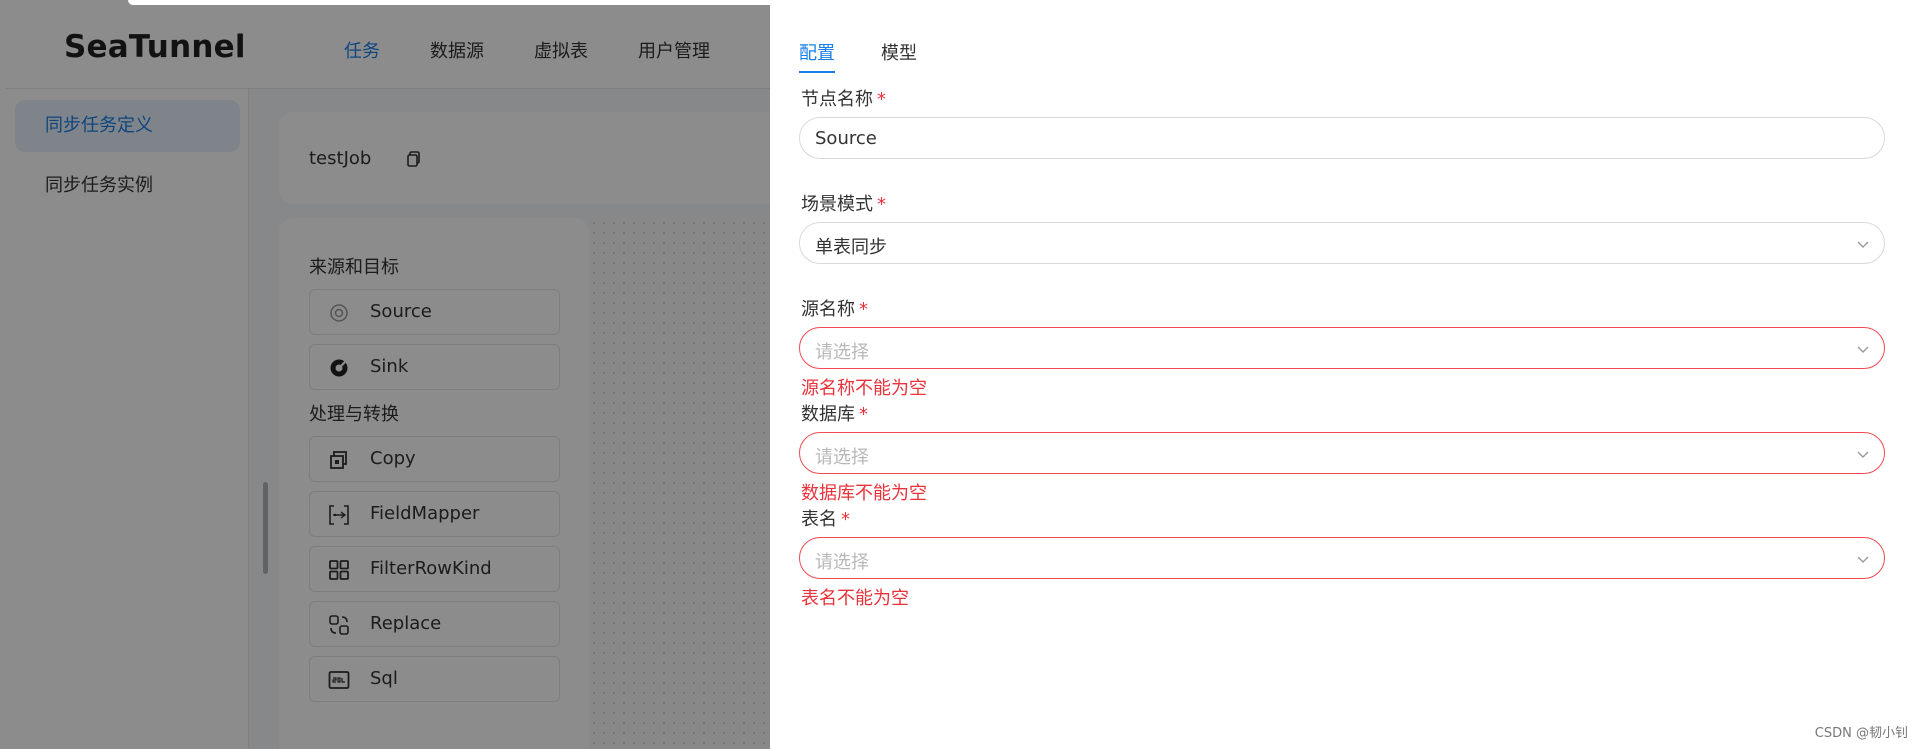 Image resolution: width=1920 pixels, height=749 pixels. I want to click on scene-mode-value: 单表同步, so click(851, 247).